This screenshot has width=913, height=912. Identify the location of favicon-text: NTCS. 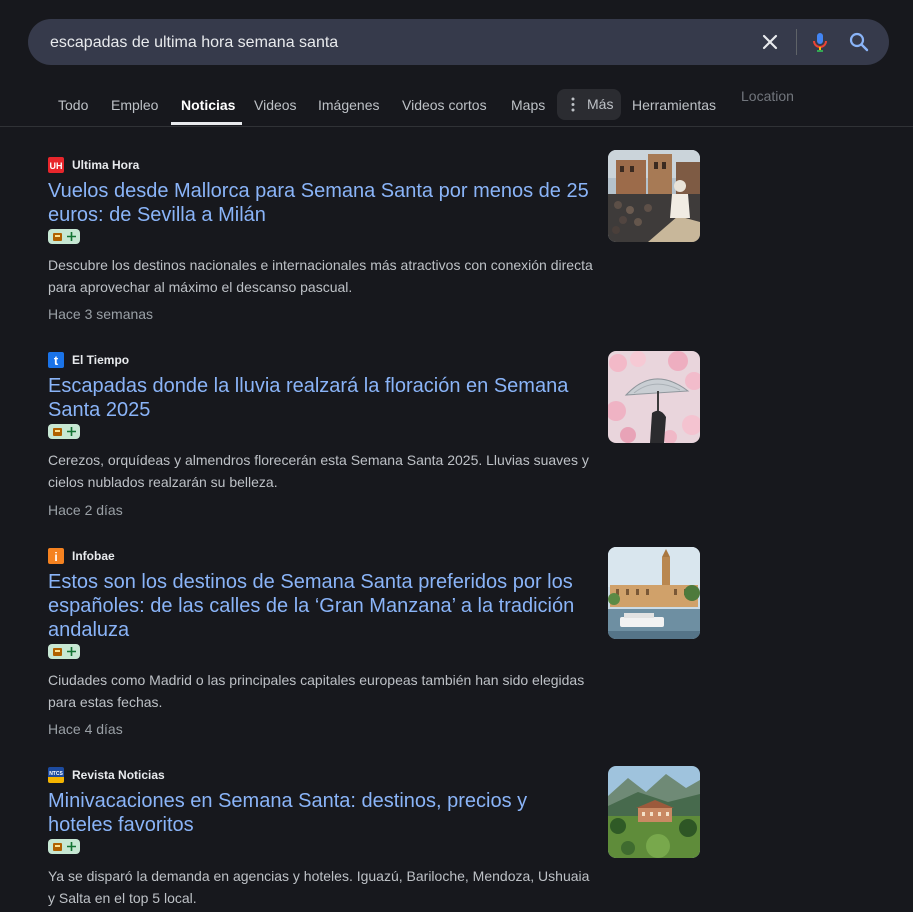
(56, 774).